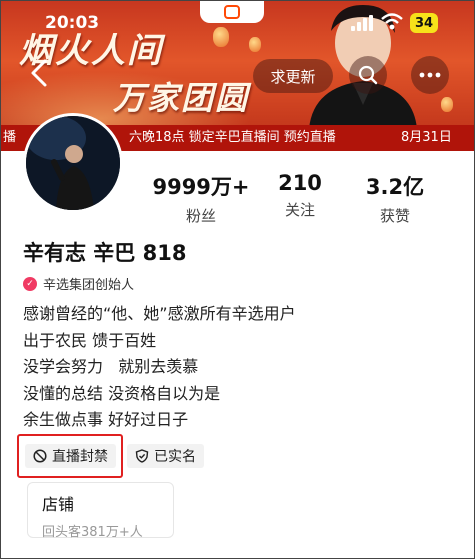  What do you see at coordinates (392, 21) in the screenshot?
I see `wifi-icon` at bounding box center [392, 21].